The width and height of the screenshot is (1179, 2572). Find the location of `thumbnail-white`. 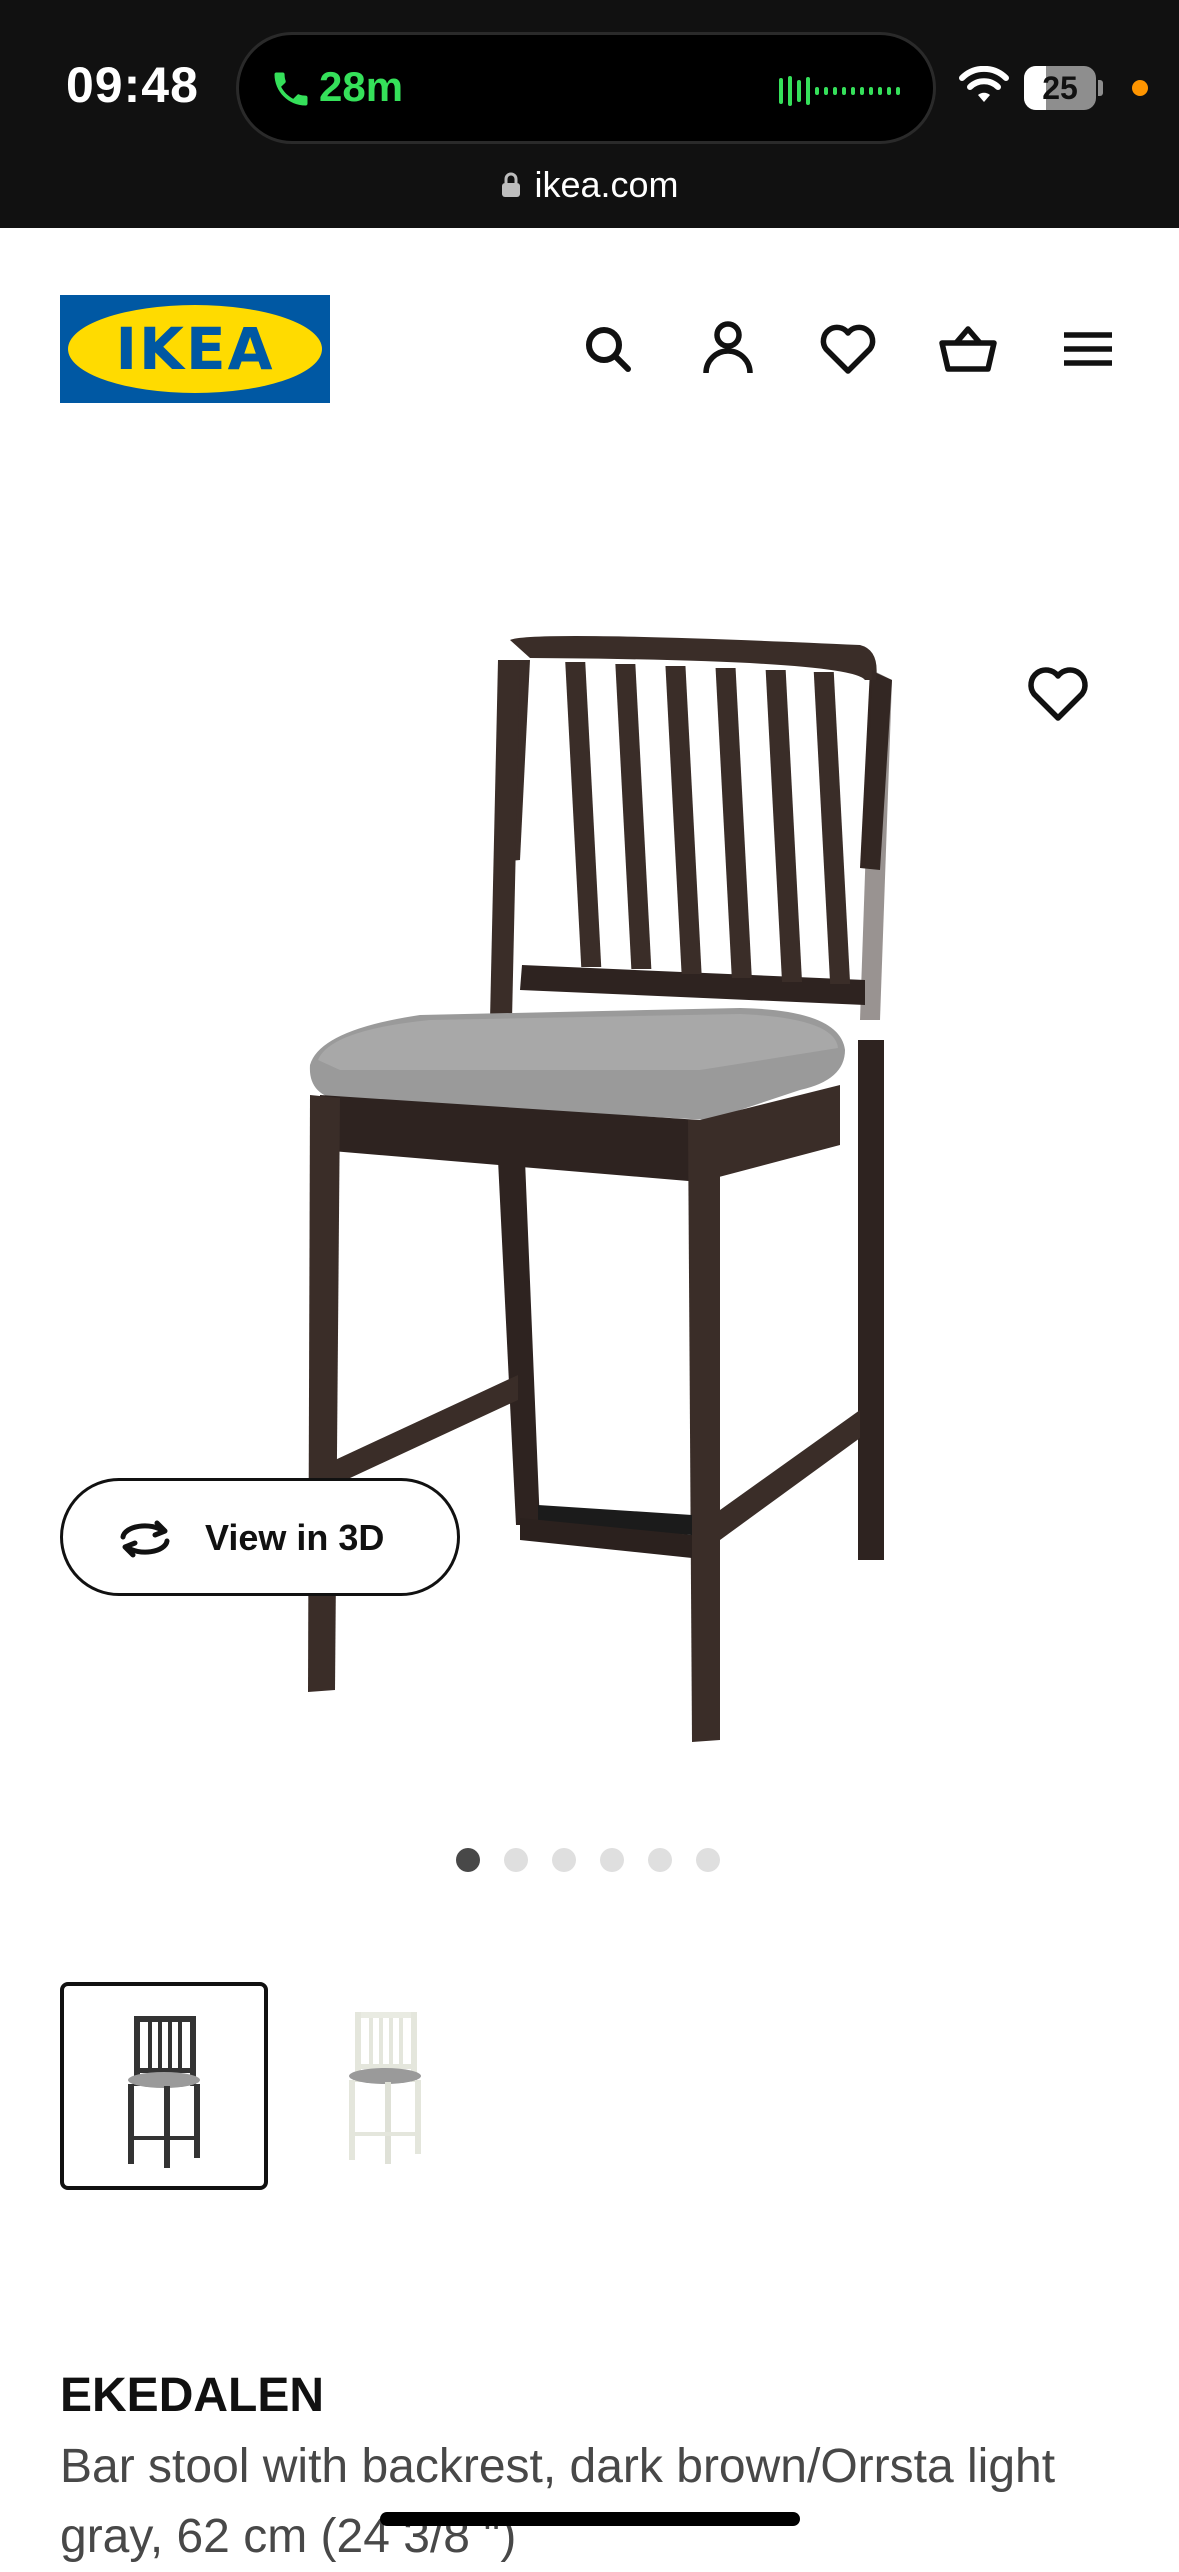

thumbnail-white is located at coordinates (389, 2086).